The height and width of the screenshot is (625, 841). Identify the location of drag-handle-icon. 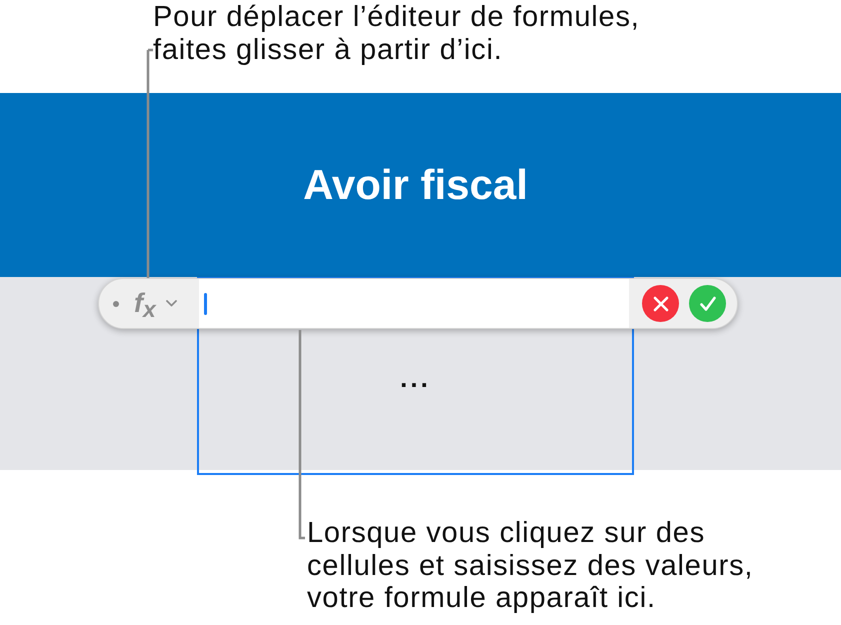
(116, 303).